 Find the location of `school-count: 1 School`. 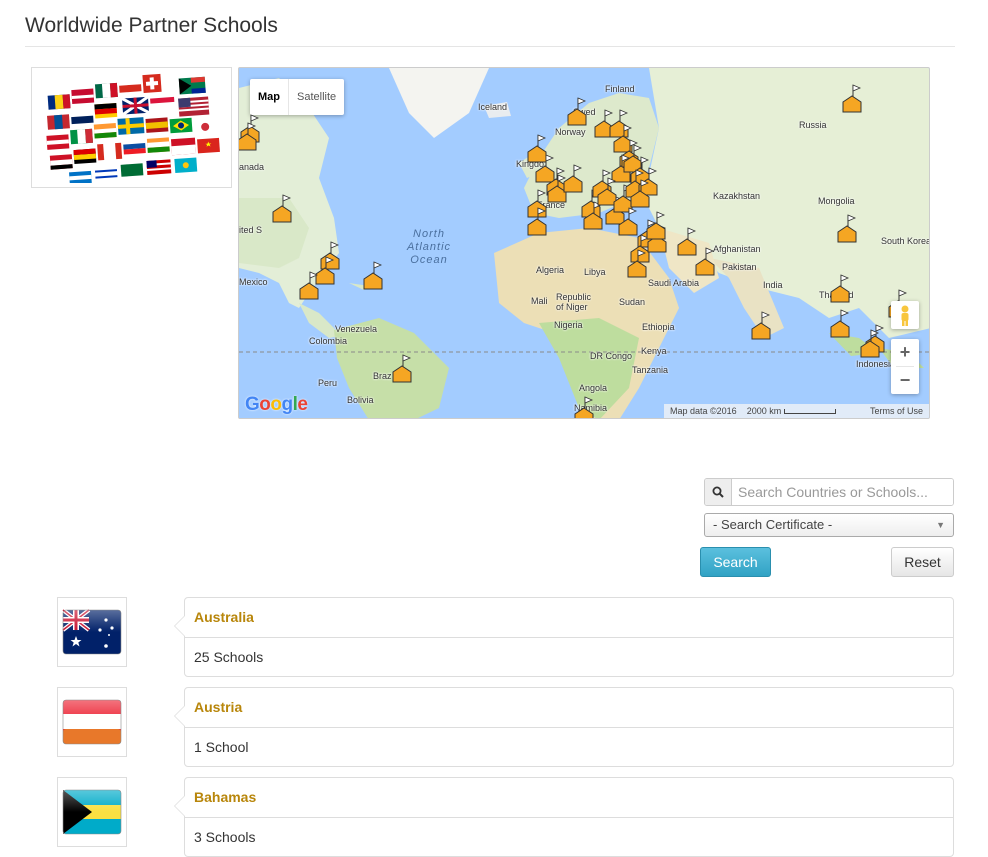

school-count: 1 School is located at coordinates (221, 747).